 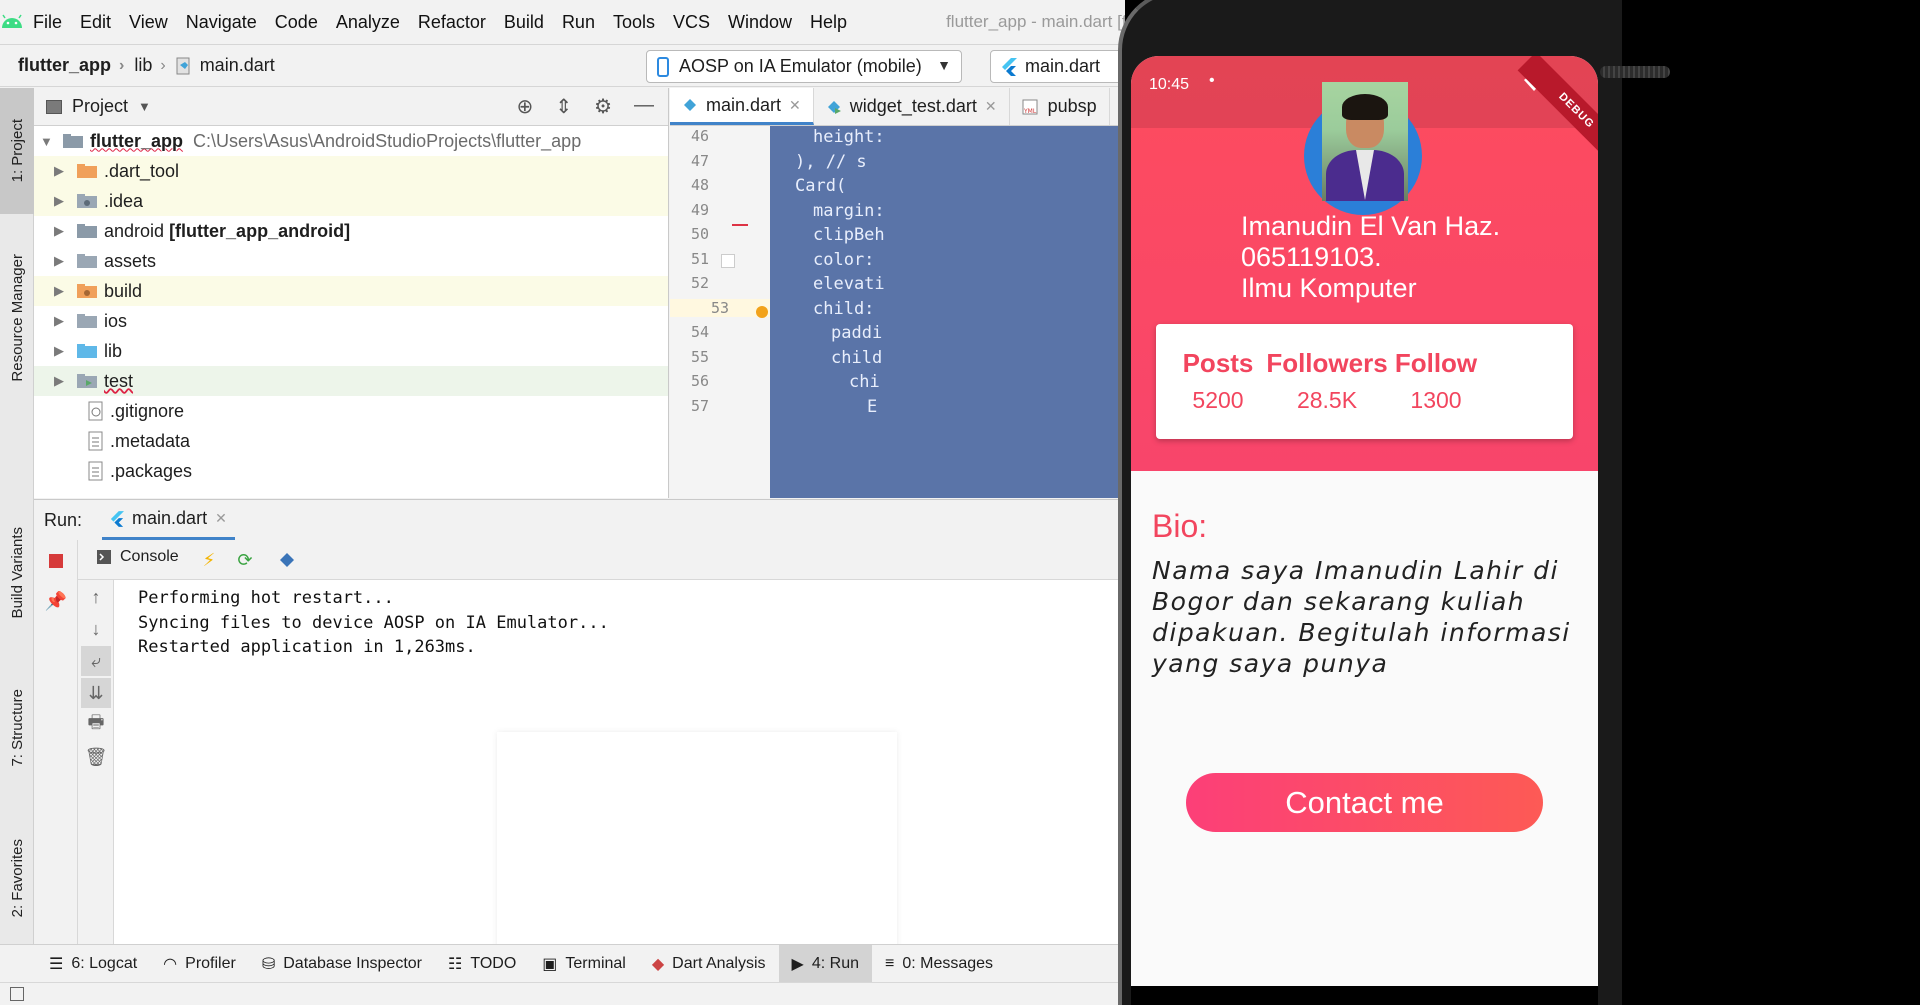 I want to click on profile-name: Imanudin El Van Haz., so click(x=1371, y=226).